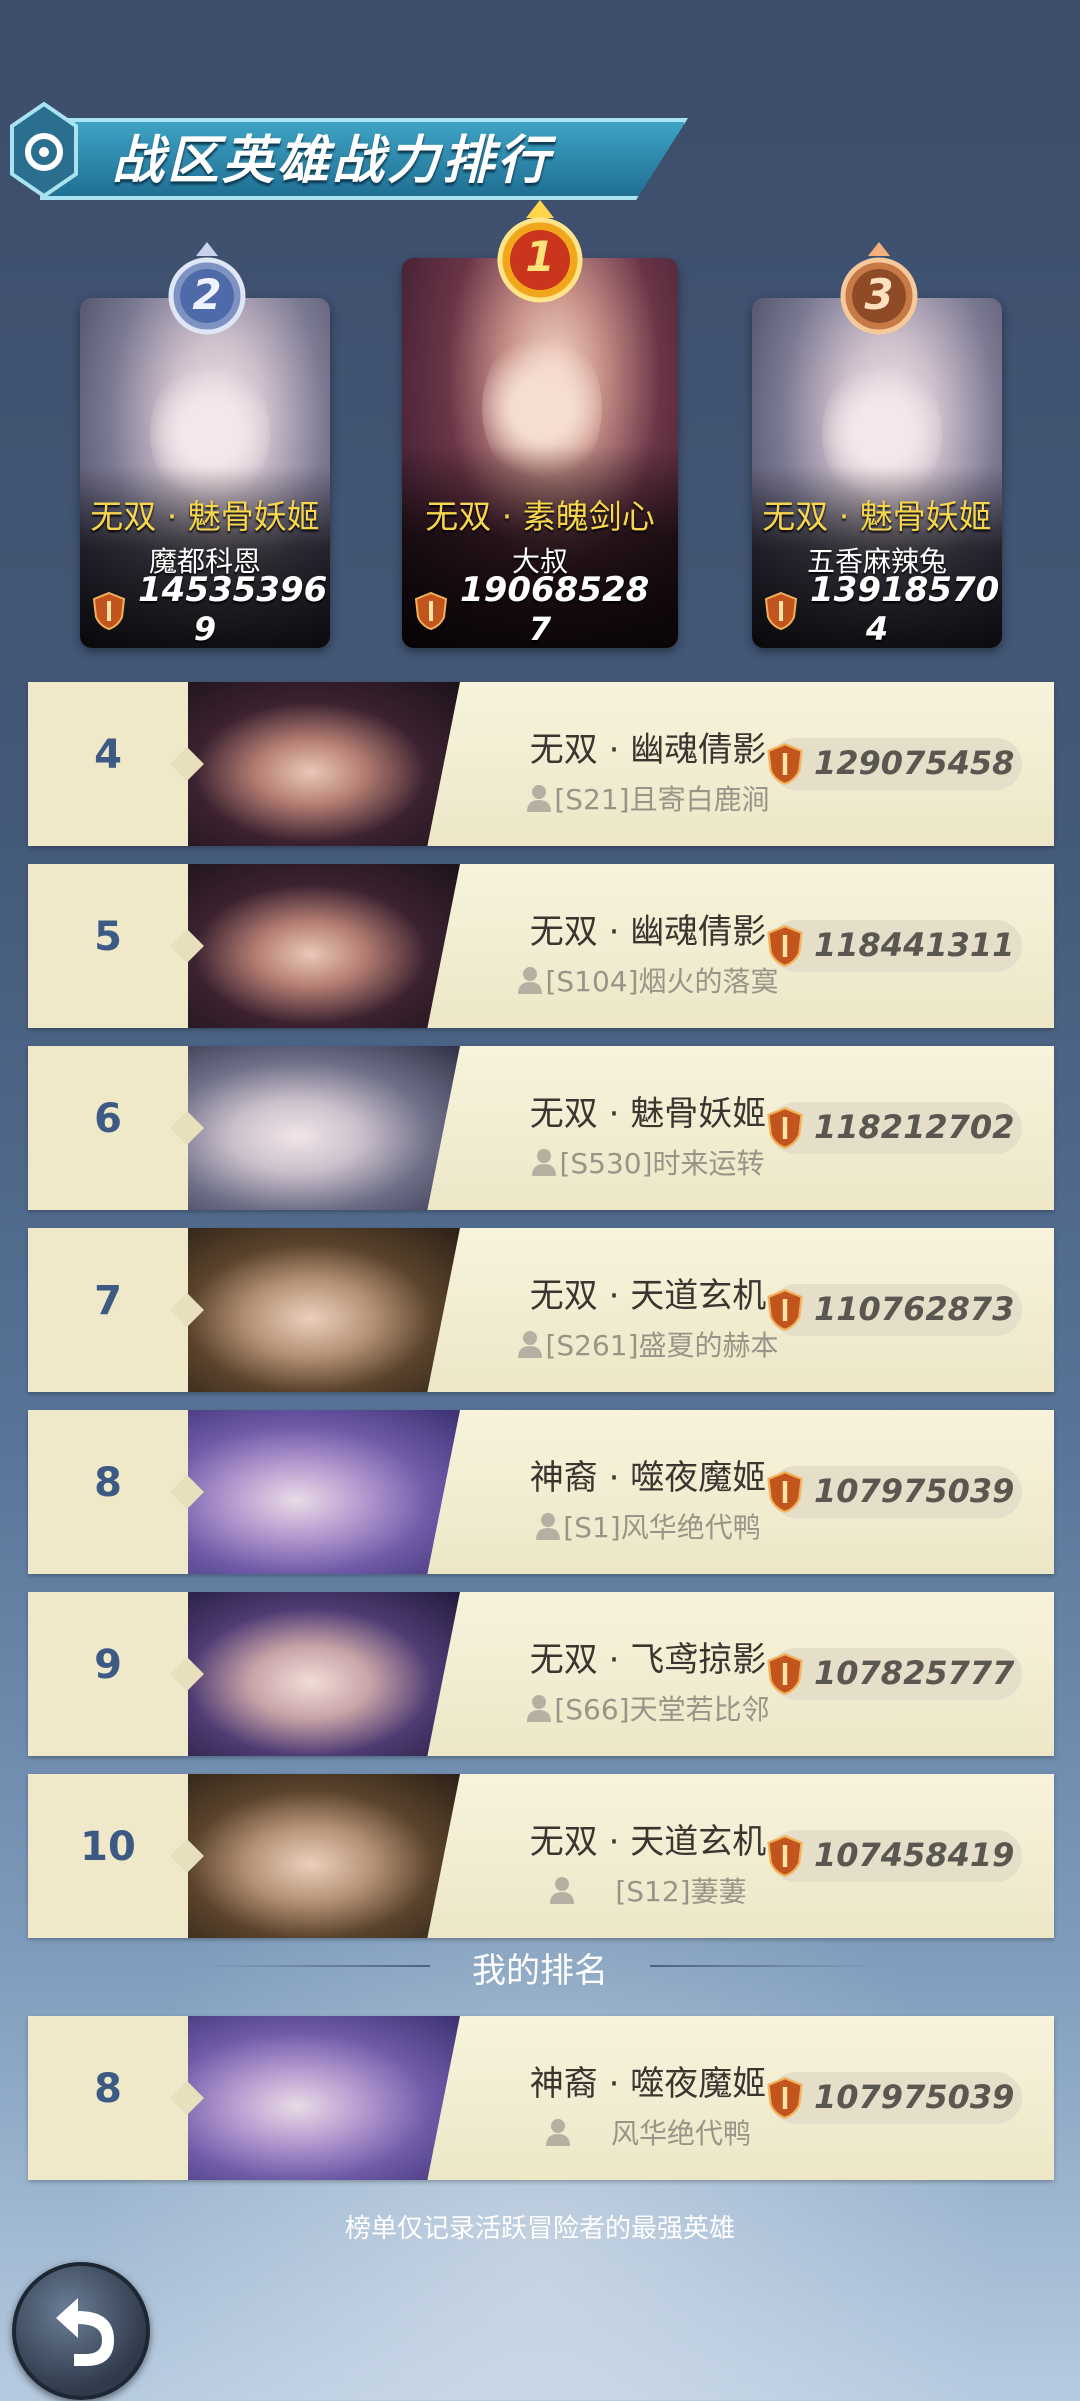  What do you see at coordinates (555, 590) in the screenshot?
I see `podium-power: 19068528` at bounding box center [555, 590].